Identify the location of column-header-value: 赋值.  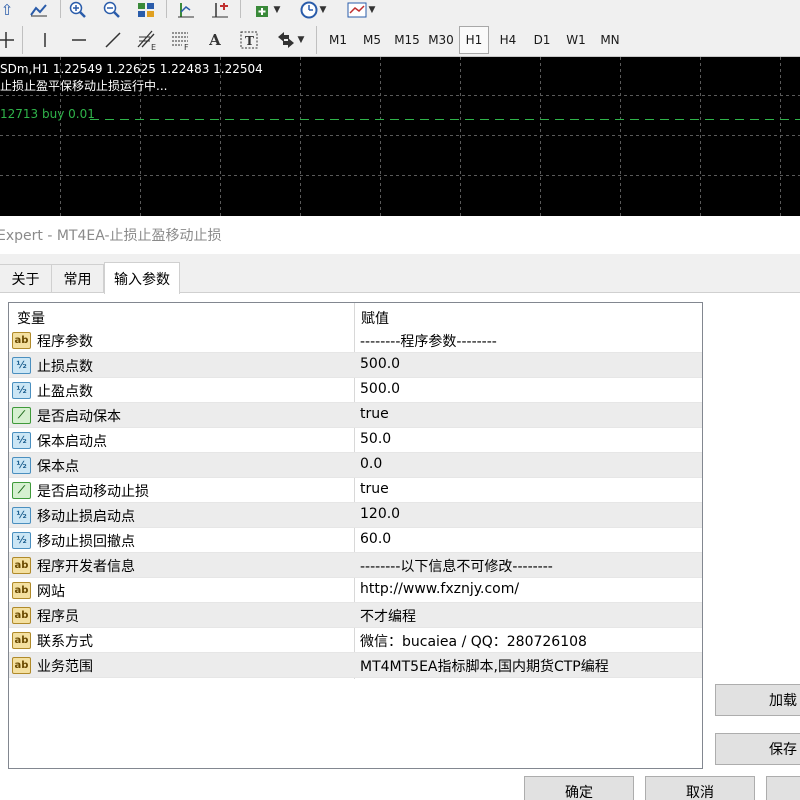
(375, 318).